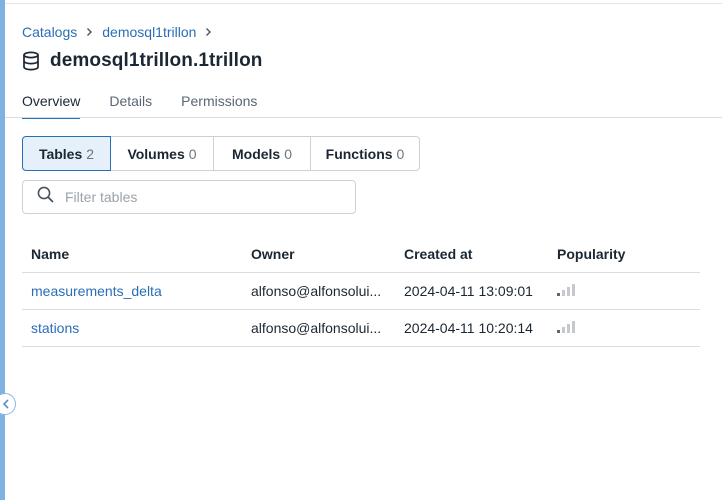  I want to click on column-header-owner: Owner, so click(327, 254).